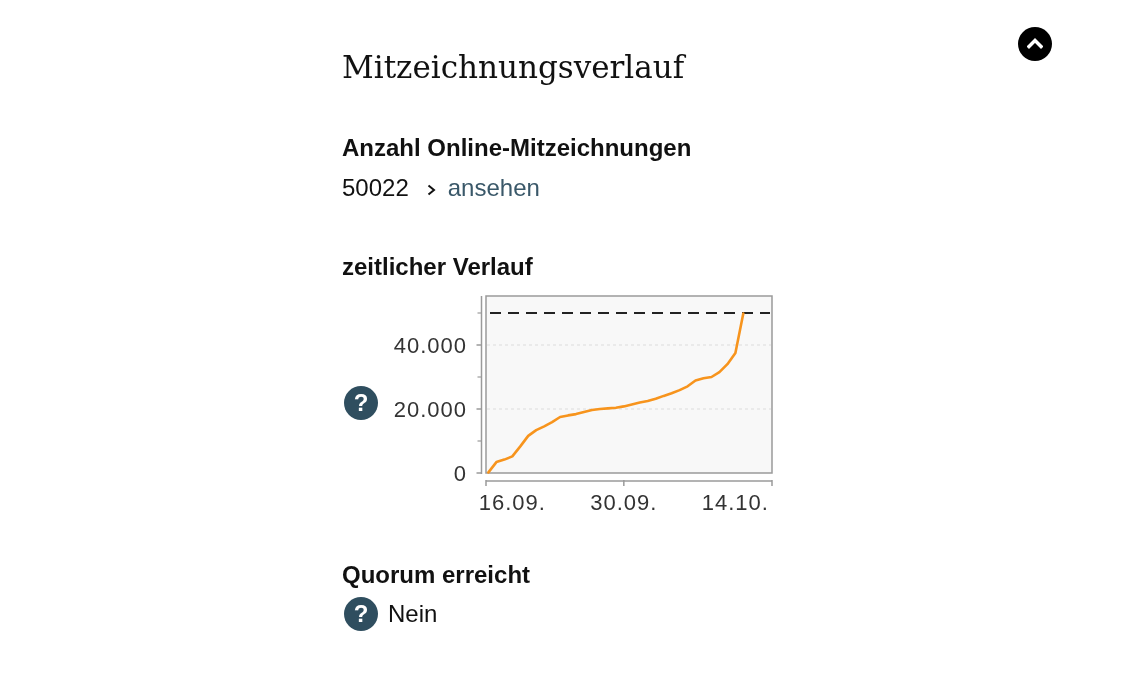 This screenshot has height=689, width=1144. What do you see at coordinates (735, 502) in the screenshot?
I see `axis-label: 14.10.` at bounding box center [735, 502].